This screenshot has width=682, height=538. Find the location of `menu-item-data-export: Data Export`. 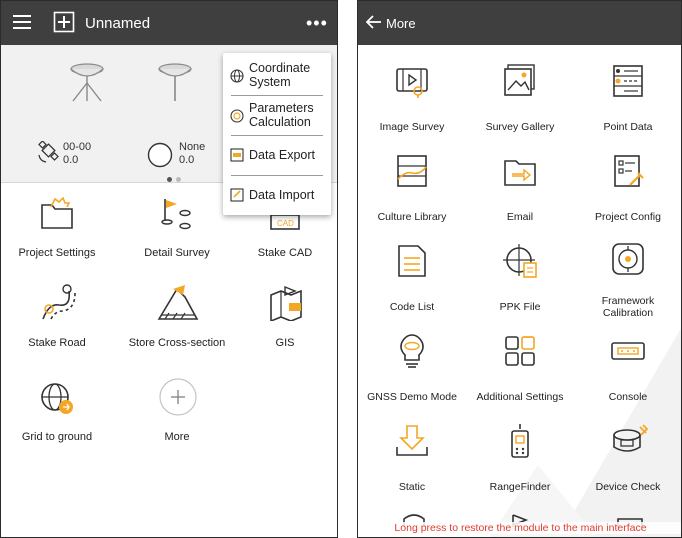

menu-item-data-export: Data Export is located at coordinates (277, 156).